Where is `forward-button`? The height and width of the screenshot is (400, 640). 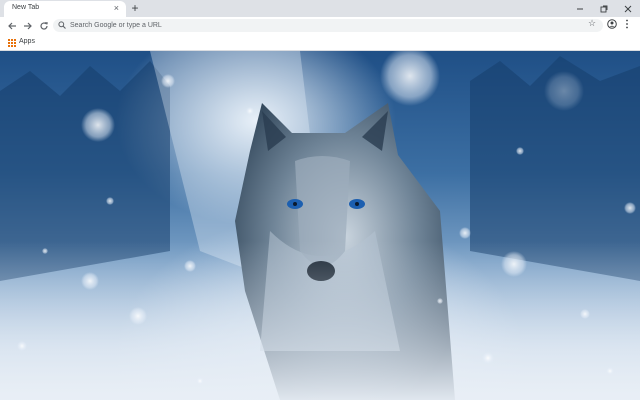
forward-button is located at coordinates (27, 25).